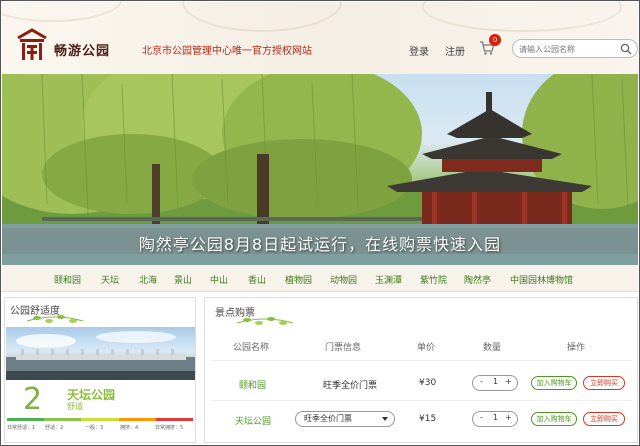 Image resolution: width=640 pixels, height=446 pixels. What do you see at coordinates (428, 383) in the screenshot?
I see `ticket-price: ¥30` at bounding box center [428, 383].